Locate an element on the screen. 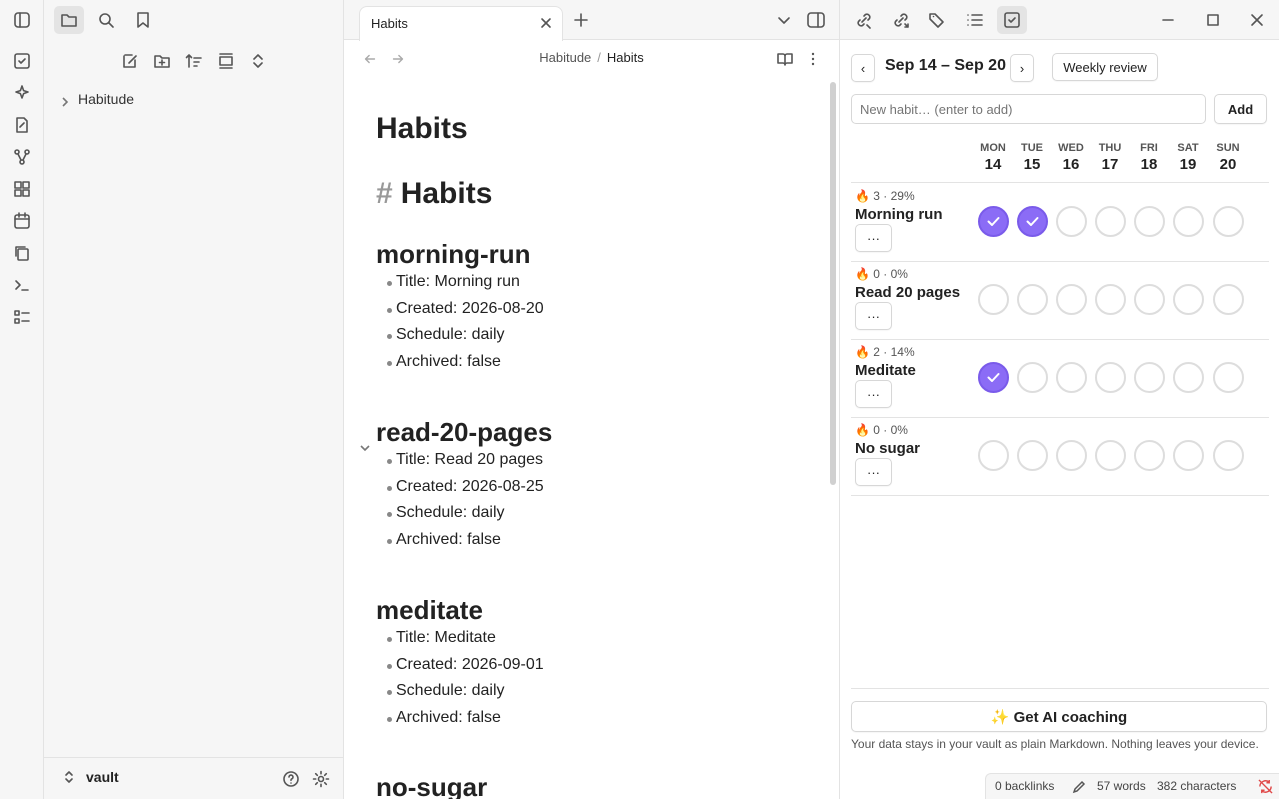 The image size is (1279, 799). copy-icon is located at coordinates (22, 253).